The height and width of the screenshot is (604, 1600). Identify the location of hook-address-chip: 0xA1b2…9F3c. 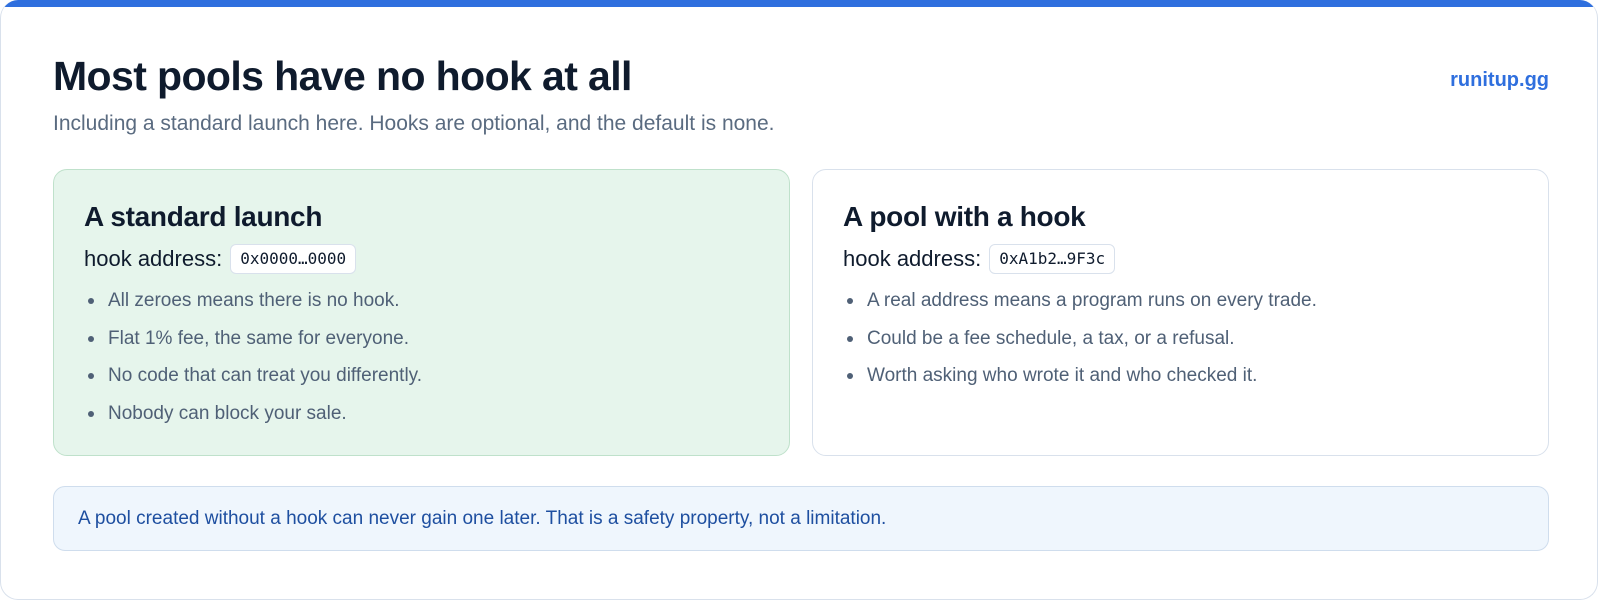
(1052, 259).